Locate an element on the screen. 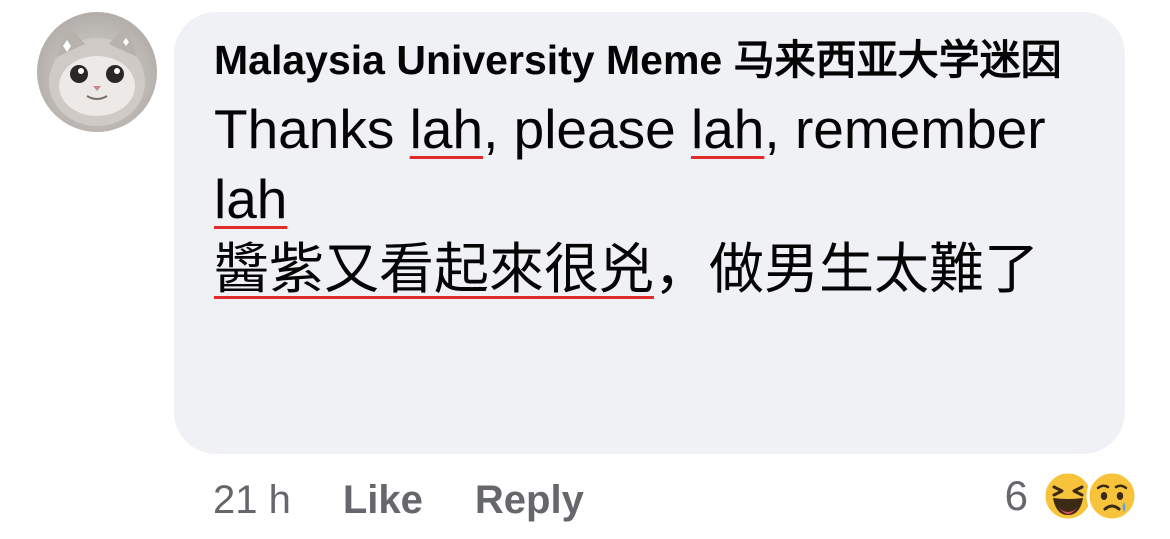 The height and width of the screenshot is (539, 1170). comment-actions: 21 h Like Reply is located at coordinates (398, 500).